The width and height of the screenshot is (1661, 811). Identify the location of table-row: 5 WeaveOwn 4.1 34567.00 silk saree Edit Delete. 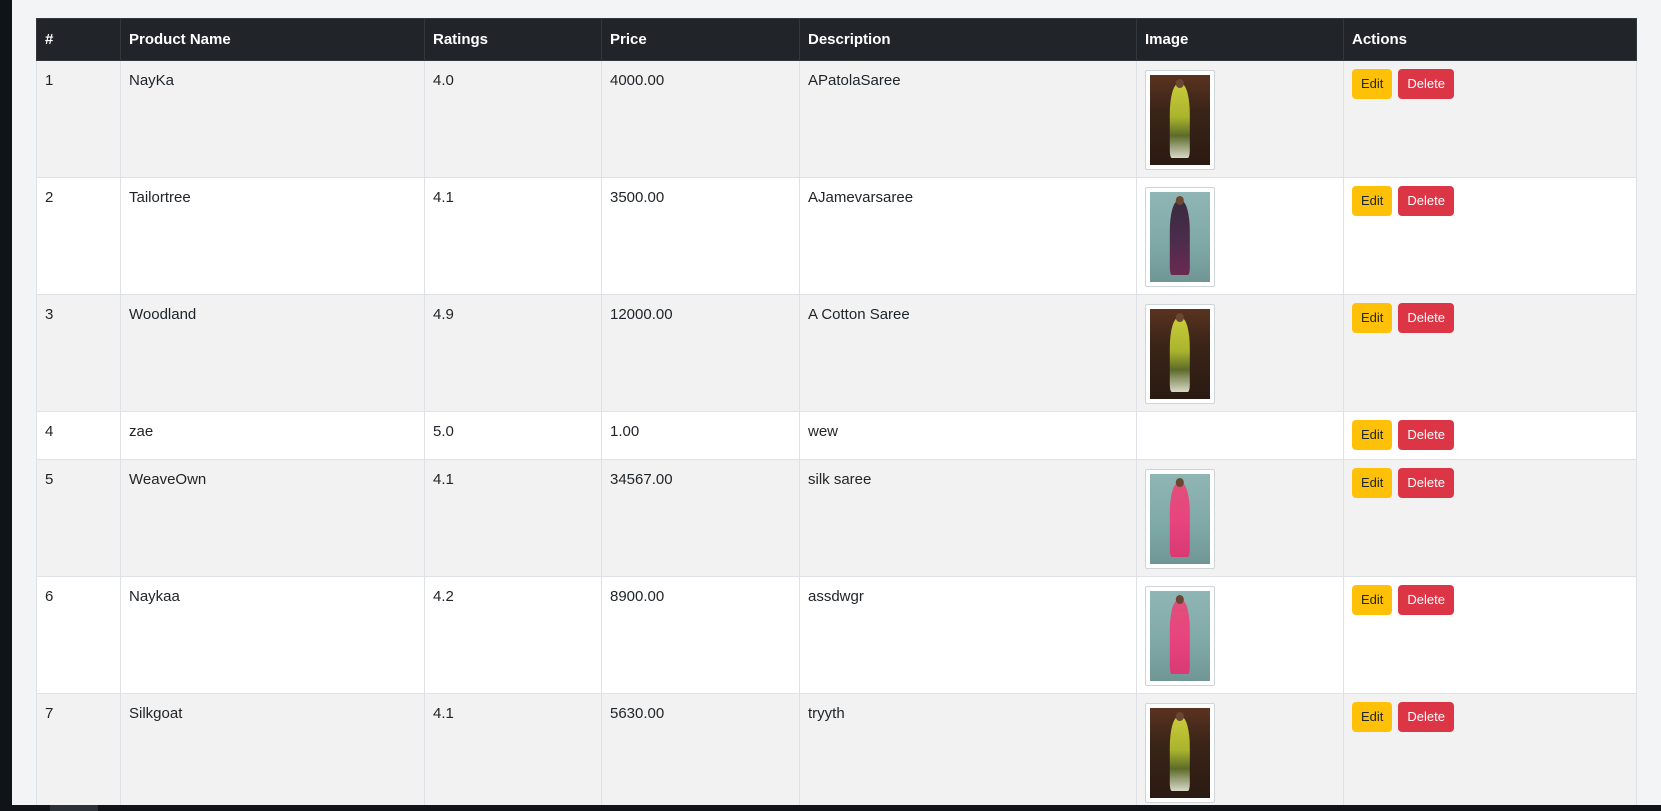
(836, 518).